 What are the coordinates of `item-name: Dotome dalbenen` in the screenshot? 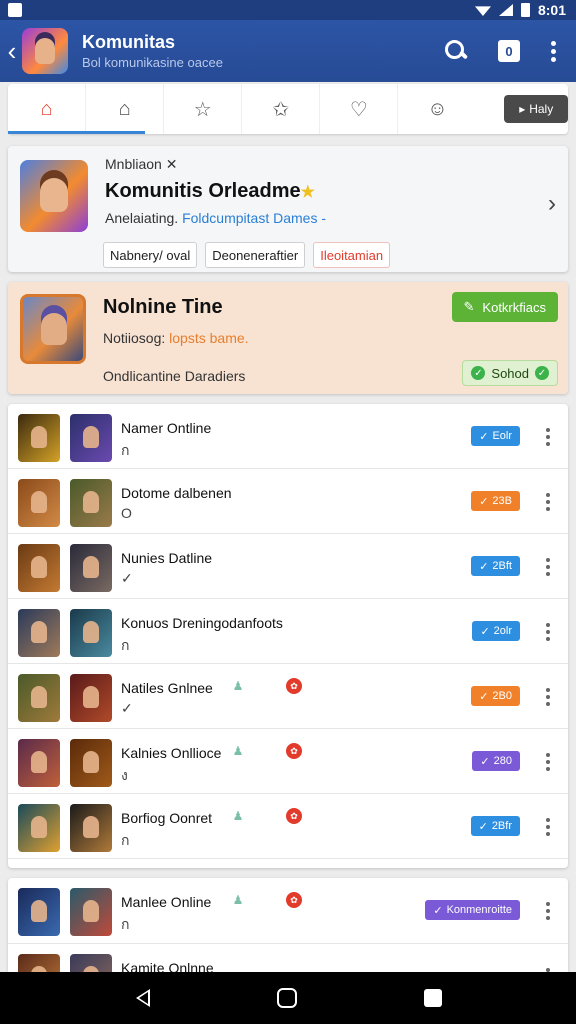 It's located at (176, 493).